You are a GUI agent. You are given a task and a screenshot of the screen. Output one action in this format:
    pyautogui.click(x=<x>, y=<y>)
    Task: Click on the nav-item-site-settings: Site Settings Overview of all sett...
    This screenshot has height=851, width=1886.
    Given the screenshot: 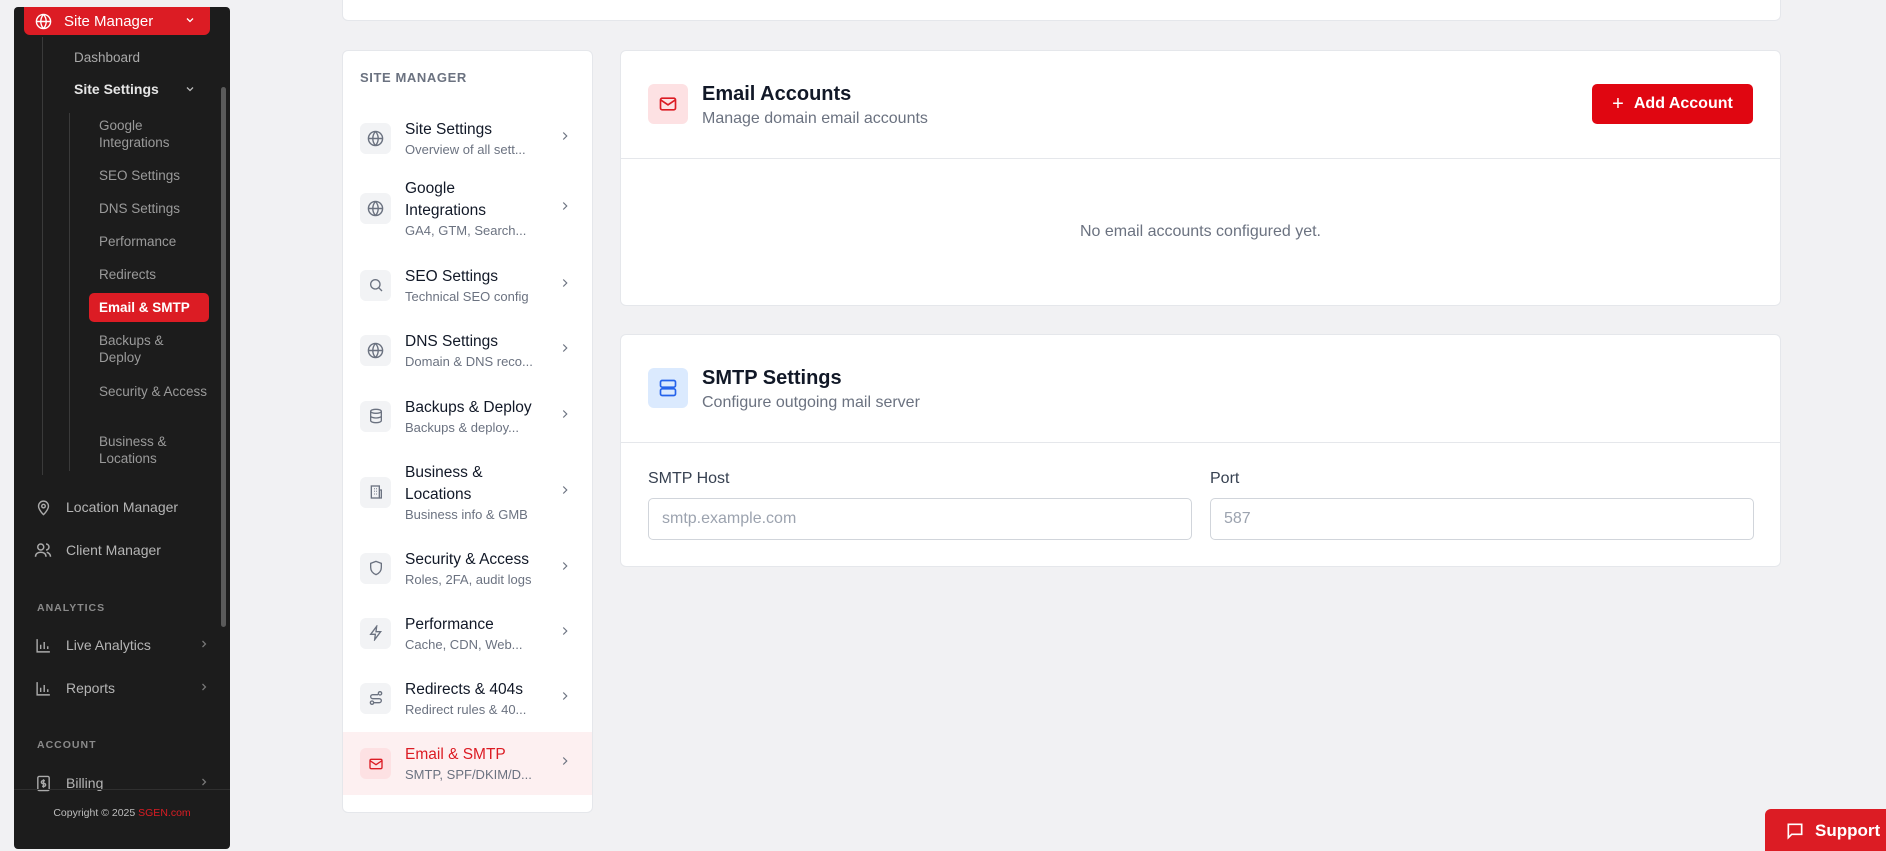 What is the action you would take?
    pyautogui.click(x=467, y=138)
    